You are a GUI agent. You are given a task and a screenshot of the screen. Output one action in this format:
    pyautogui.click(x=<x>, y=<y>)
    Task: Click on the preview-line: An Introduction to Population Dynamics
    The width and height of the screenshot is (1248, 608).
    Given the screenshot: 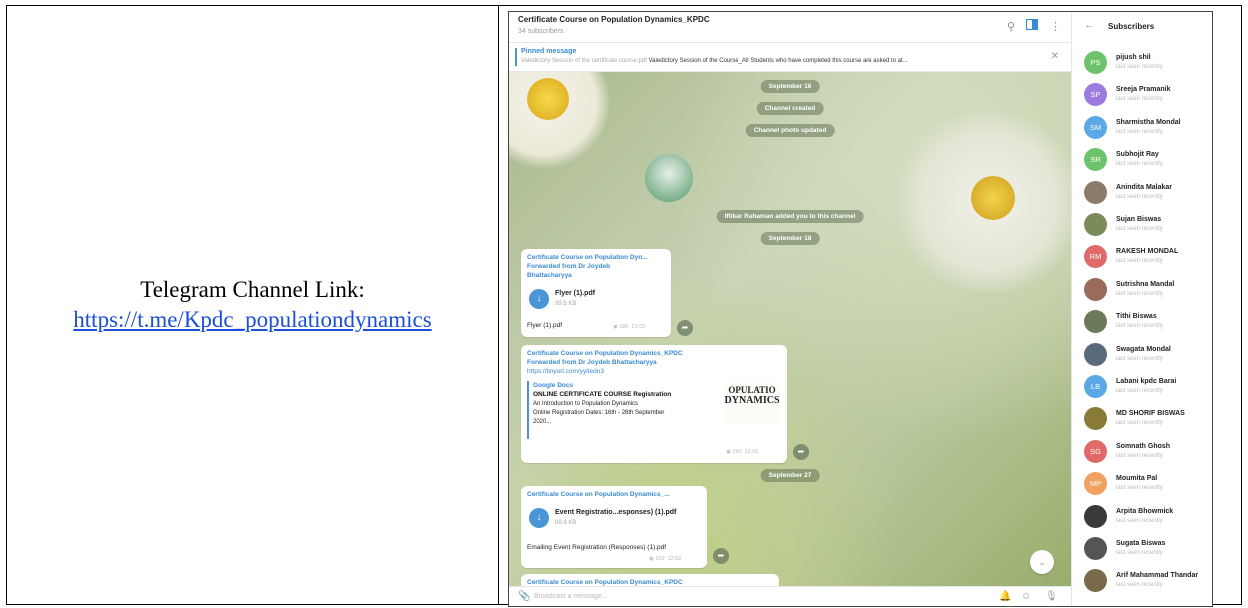 What is the action you would take?
    pyautogui.click(x=586, y=404)
    